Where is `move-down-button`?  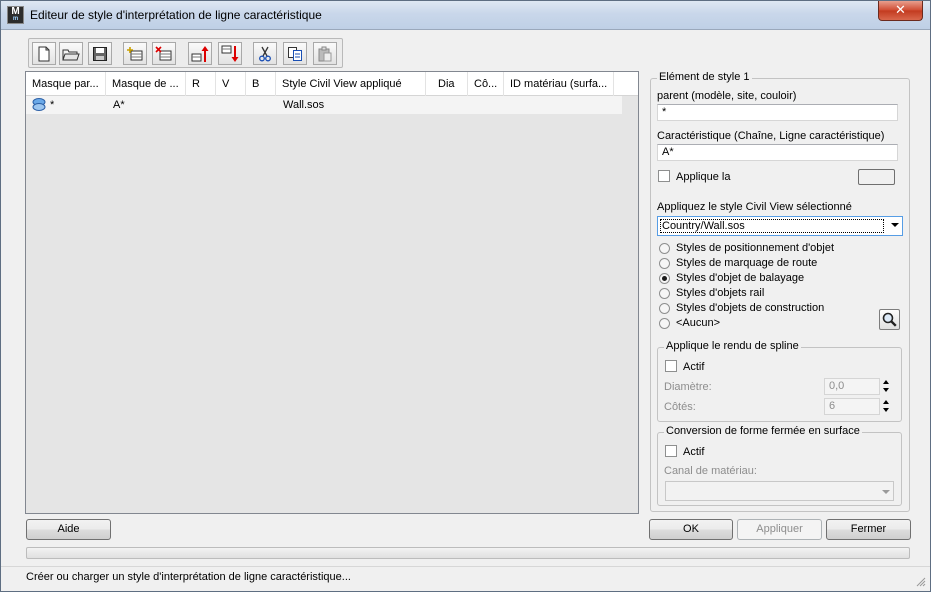 move-down-button is located at coordinates (230, 53).